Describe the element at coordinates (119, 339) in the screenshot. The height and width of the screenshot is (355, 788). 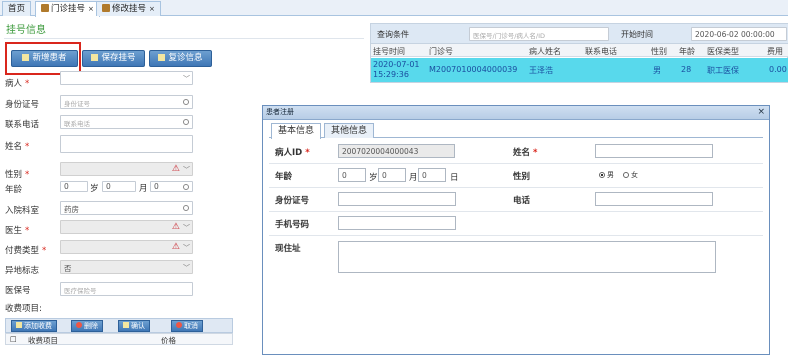
I see `charge-grid-header: ☐ 收费项目 价格` at that location.